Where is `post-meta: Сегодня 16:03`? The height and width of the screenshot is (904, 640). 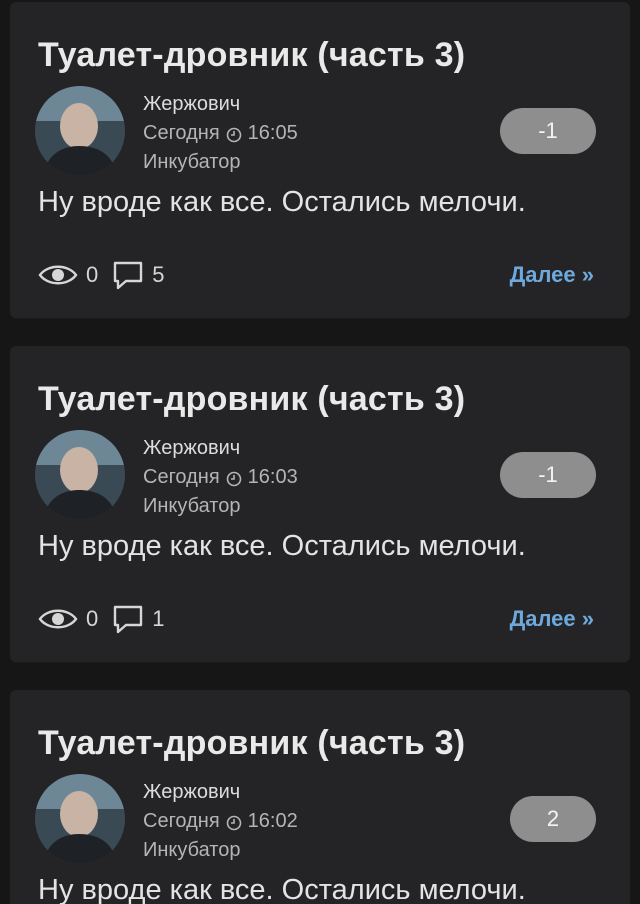 post-meta: Сегодня 16:03 is located at coordinates (220, 477).